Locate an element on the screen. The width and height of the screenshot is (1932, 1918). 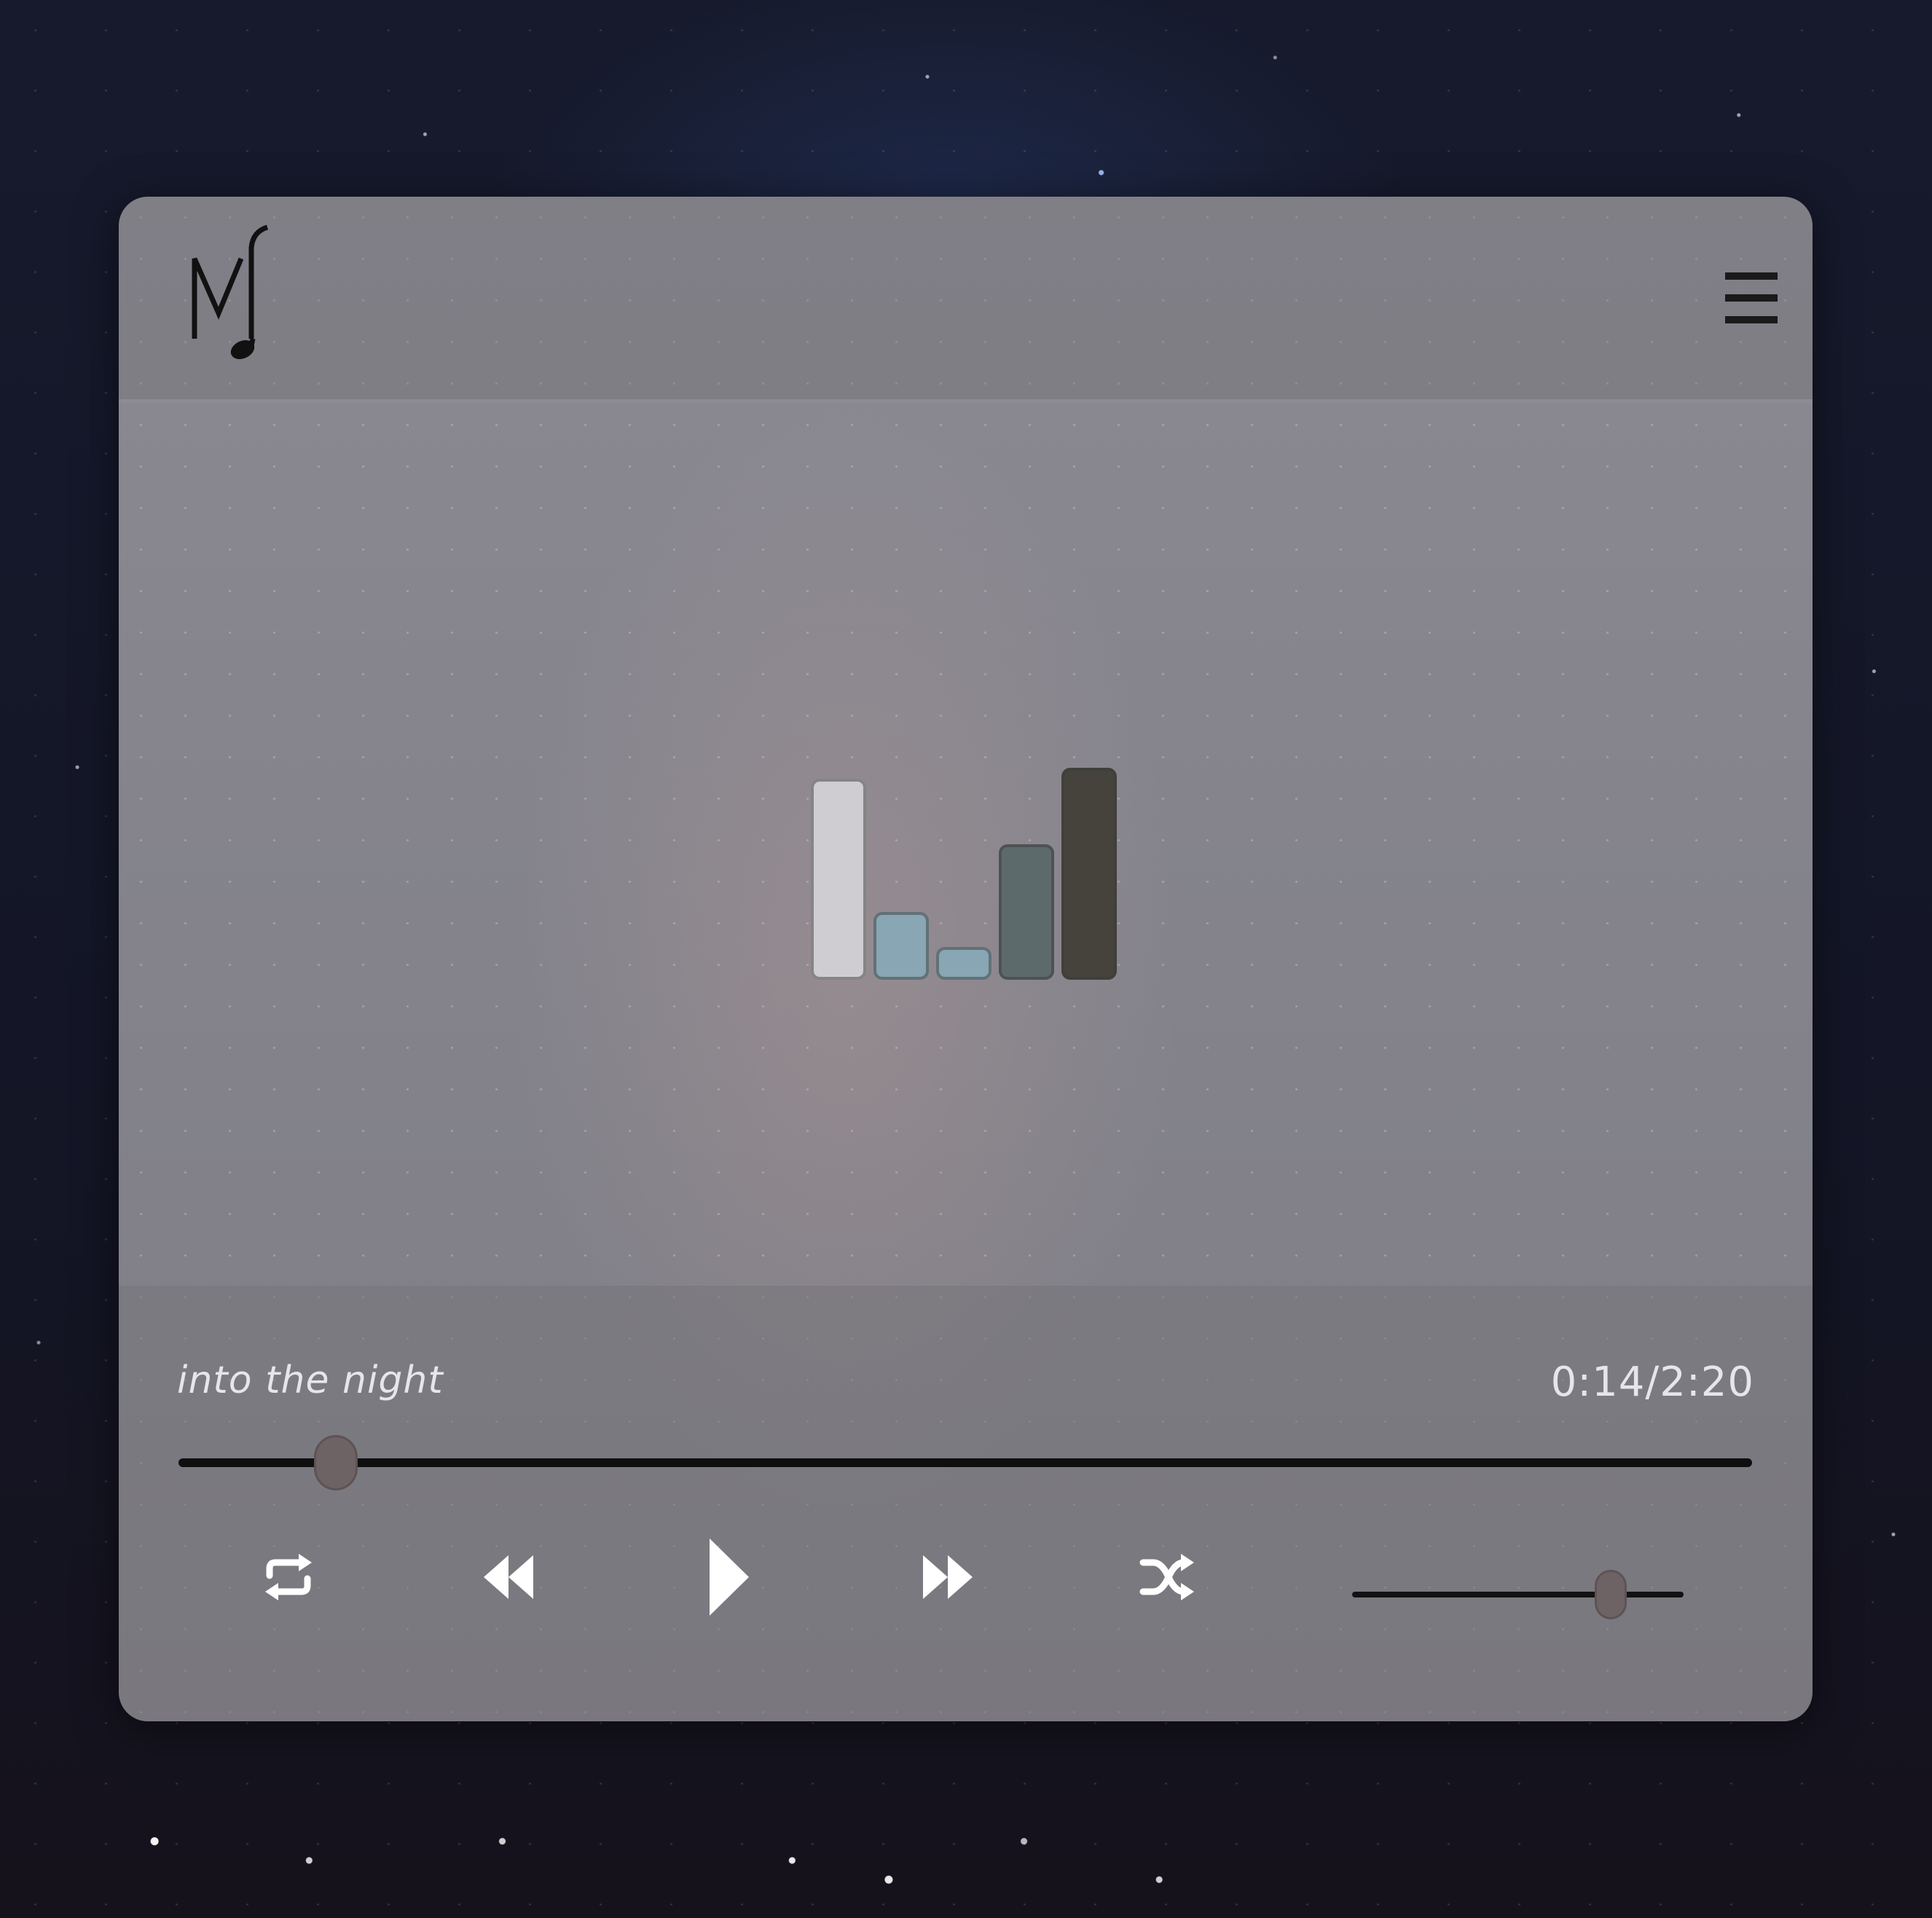
seek-bar is located at coordinates (965, 1462).